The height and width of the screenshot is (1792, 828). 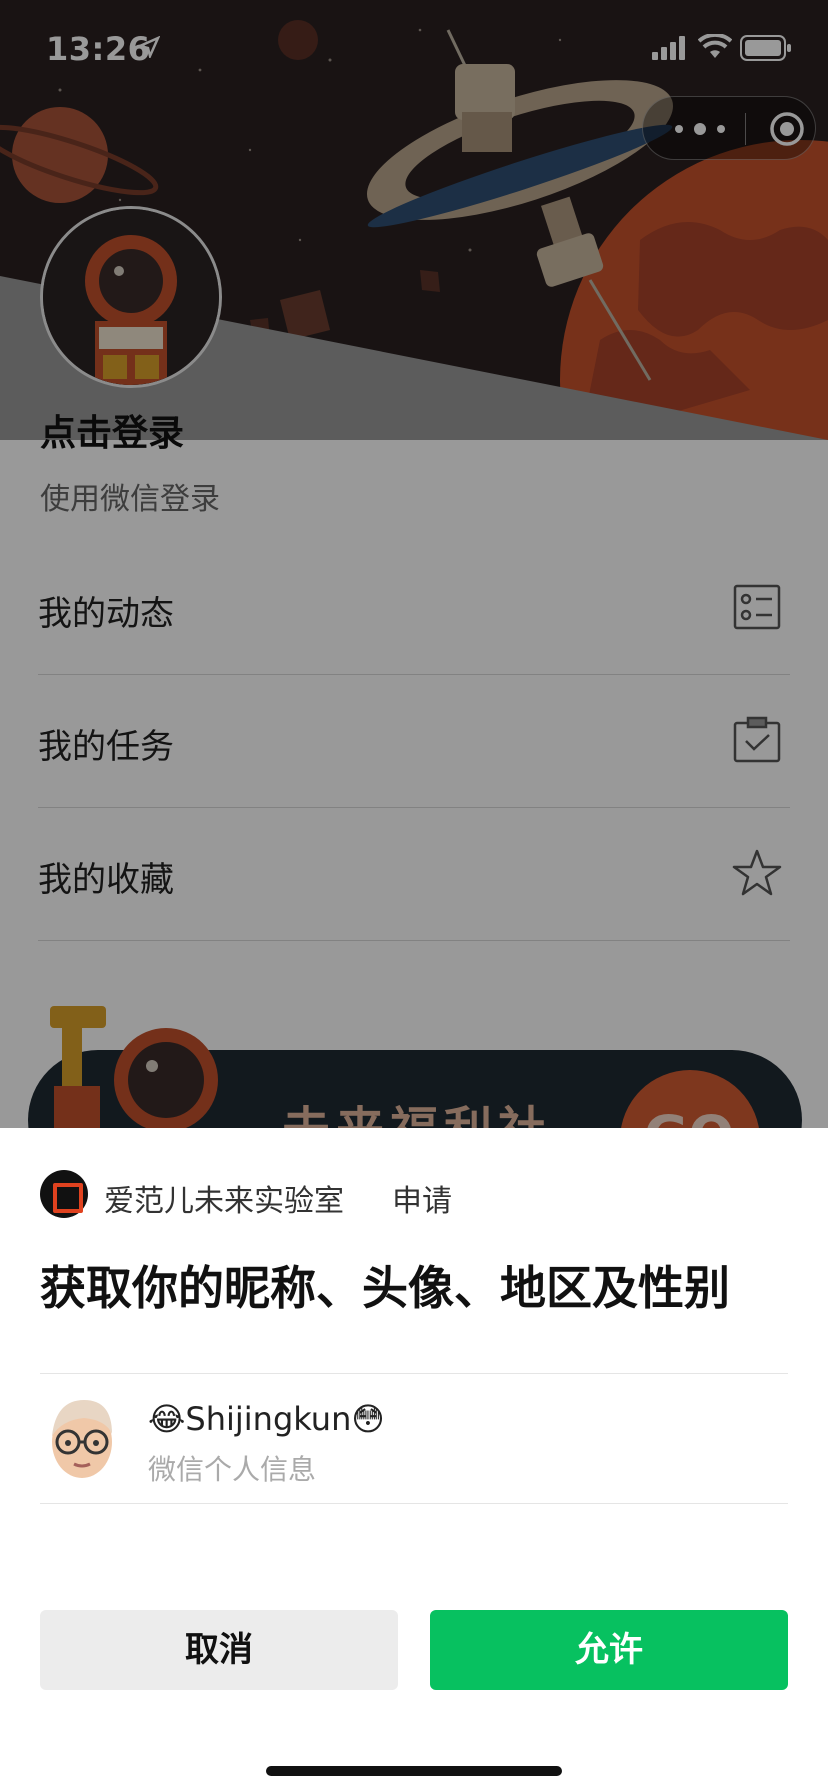 What do you see at coordinates (414, 1771) in the screenshot?
I see `home-indicator` at bounding box center [414, 1771].